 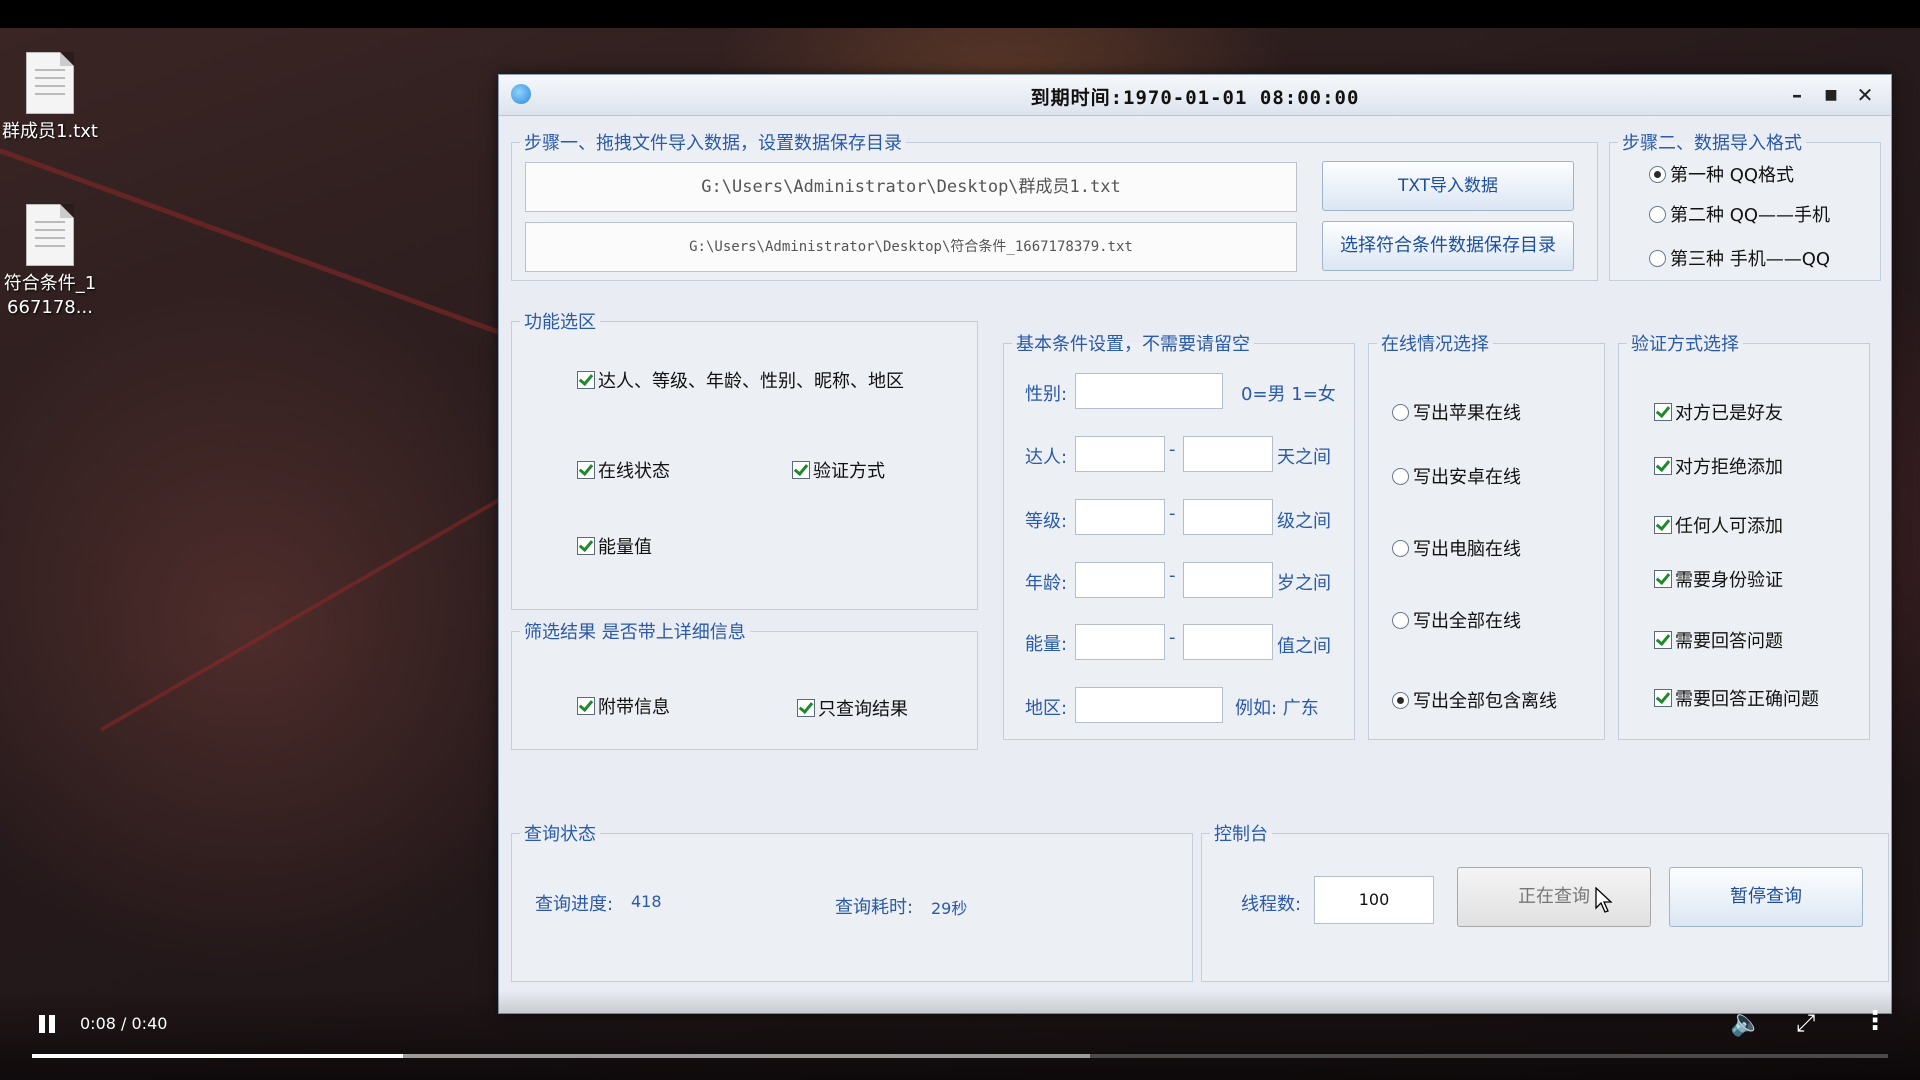 I want to click on step2-legend: 步骤二、数据导入格式, so click(x=1712, y=143).